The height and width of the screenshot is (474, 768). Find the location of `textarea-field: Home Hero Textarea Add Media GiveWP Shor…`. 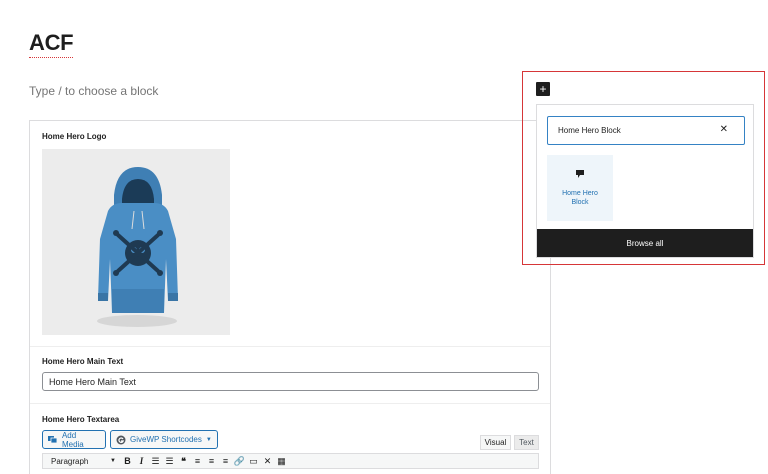

textarea-field: Home Hero Textarea Add Media GiveWP Shor… is located at coordinates (290, 439).